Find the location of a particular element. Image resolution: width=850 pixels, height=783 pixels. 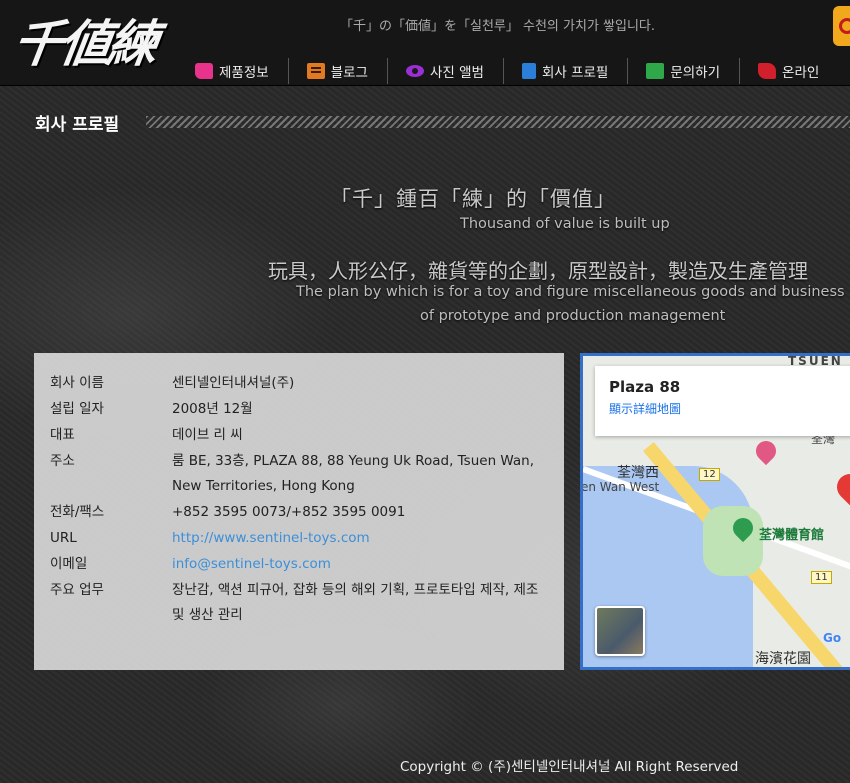

info-row-phone-fax: 전화/팩스 +852 3595 0073/+852 3595 0091 is located at coordinates (307, 512).